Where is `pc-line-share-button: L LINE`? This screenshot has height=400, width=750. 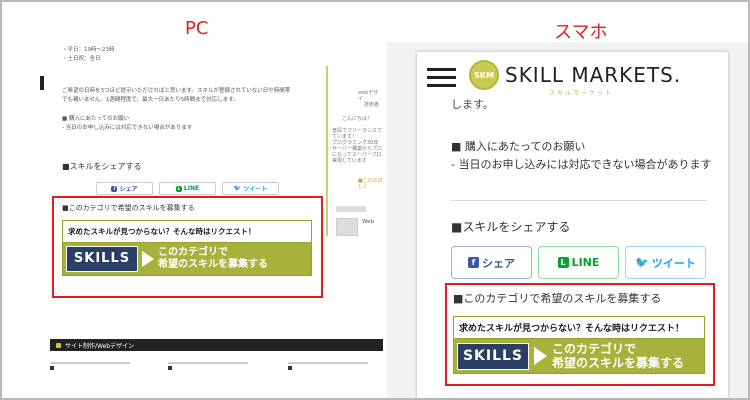
pc-line-share-button: L LINE is located at coordinates (187, 188).